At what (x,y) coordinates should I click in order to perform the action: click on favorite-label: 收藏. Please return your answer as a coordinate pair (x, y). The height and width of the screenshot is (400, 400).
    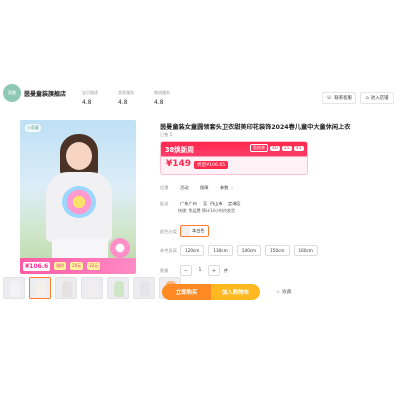
    Looking at the image, I should click on (287, 292).